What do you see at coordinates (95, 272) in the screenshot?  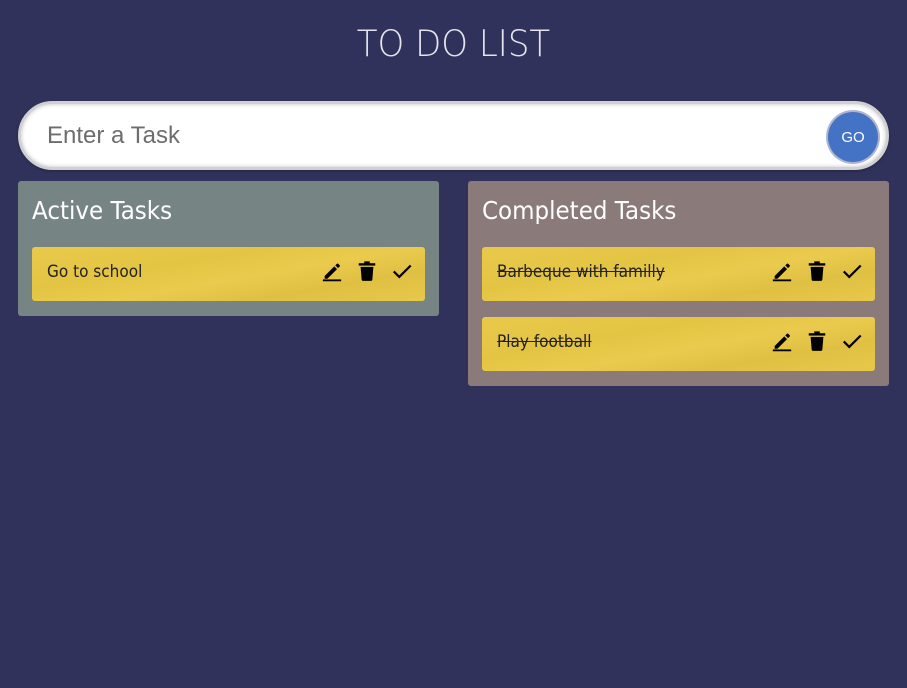 I see `task-text: Go to school` at bounding box center [95, 272].